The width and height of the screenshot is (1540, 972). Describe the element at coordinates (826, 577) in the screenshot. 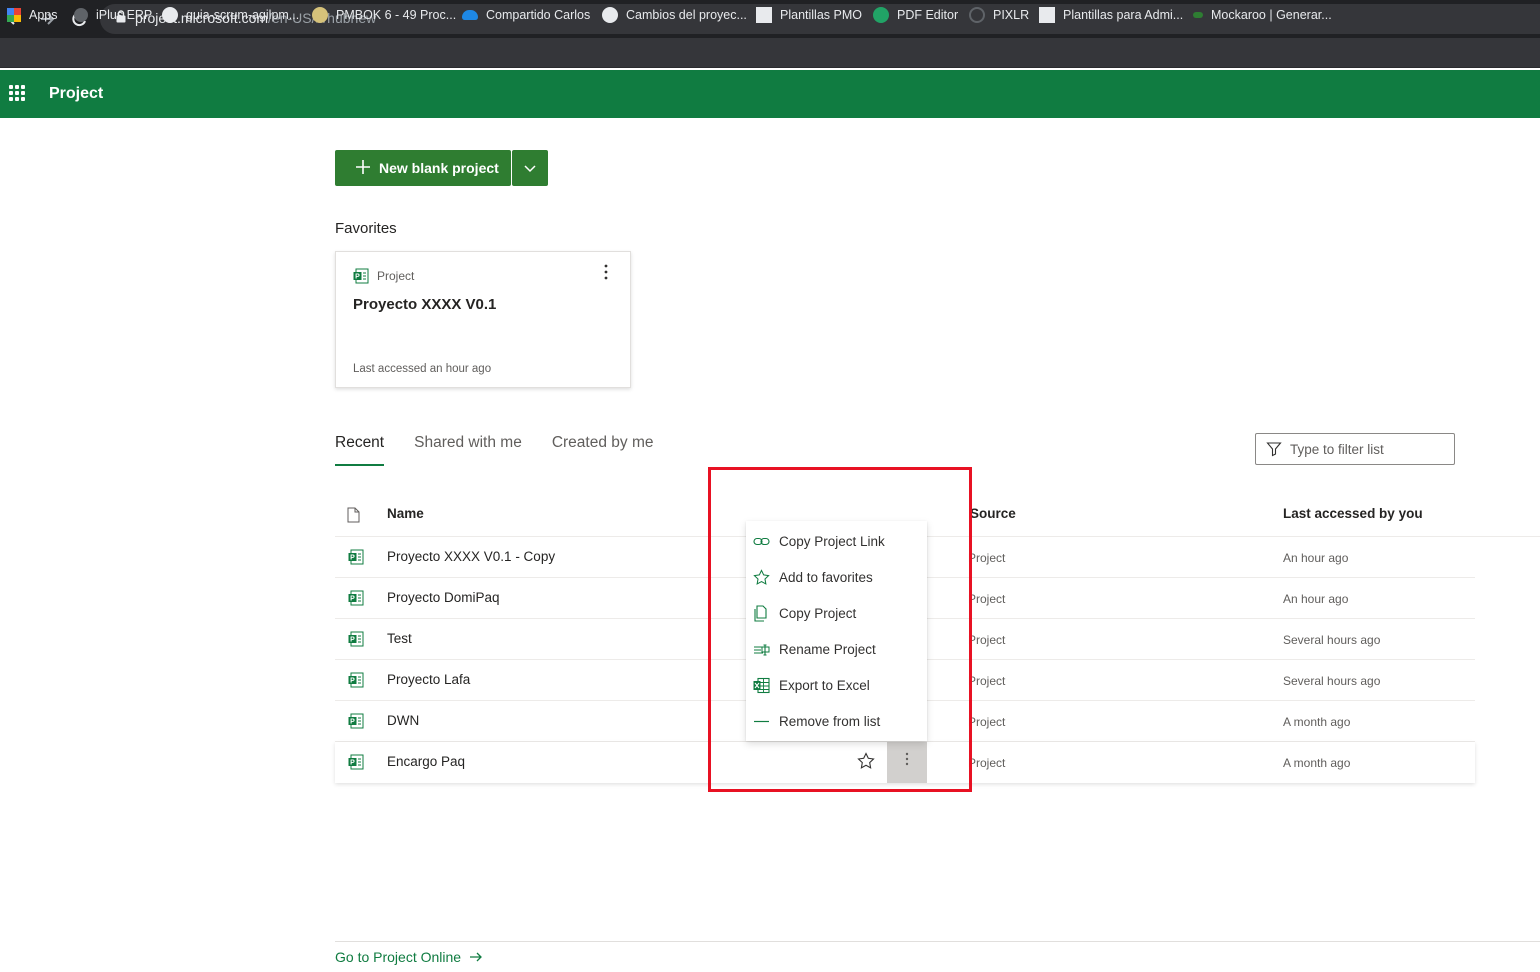

I see `menu-item-label: Add to favorites` at that location.